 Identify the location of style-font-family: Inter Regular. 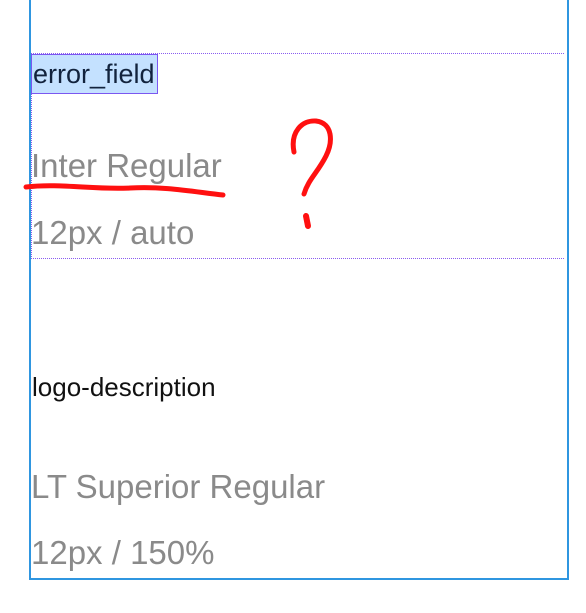
(126, 165).